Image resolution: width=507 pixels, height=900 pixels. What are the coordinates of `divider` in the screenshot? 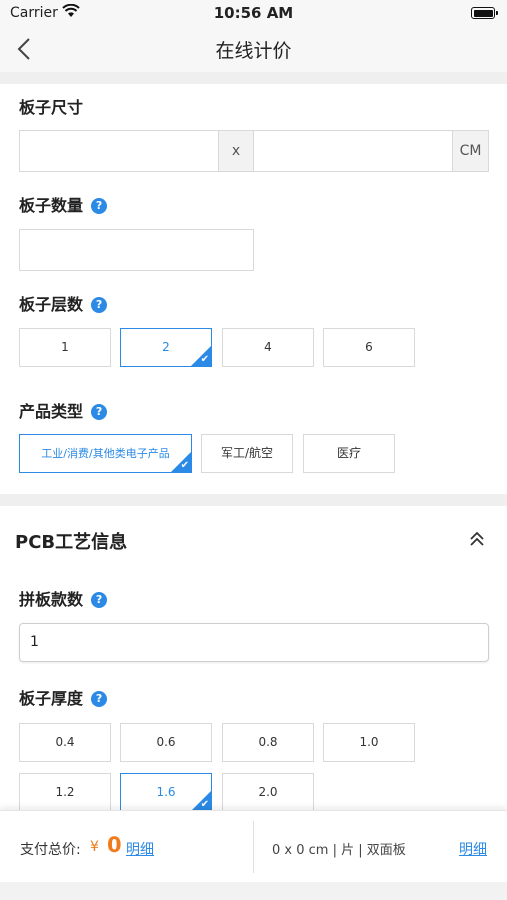 It's located at (253, 847).